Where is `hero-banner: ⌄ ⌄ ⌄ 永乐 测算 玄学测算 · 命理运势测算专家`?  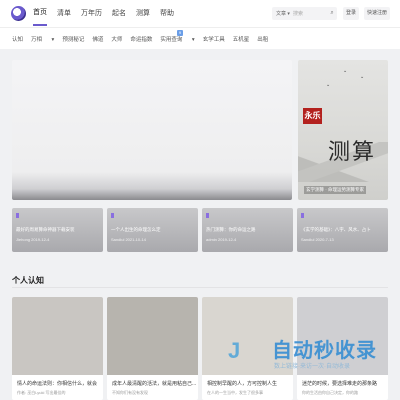
hero-banner: ⌄ ⌄ ⌄ 永乐 测算 玄学测算 · 命理运势测算专家 is located at coordinates (343, 130).